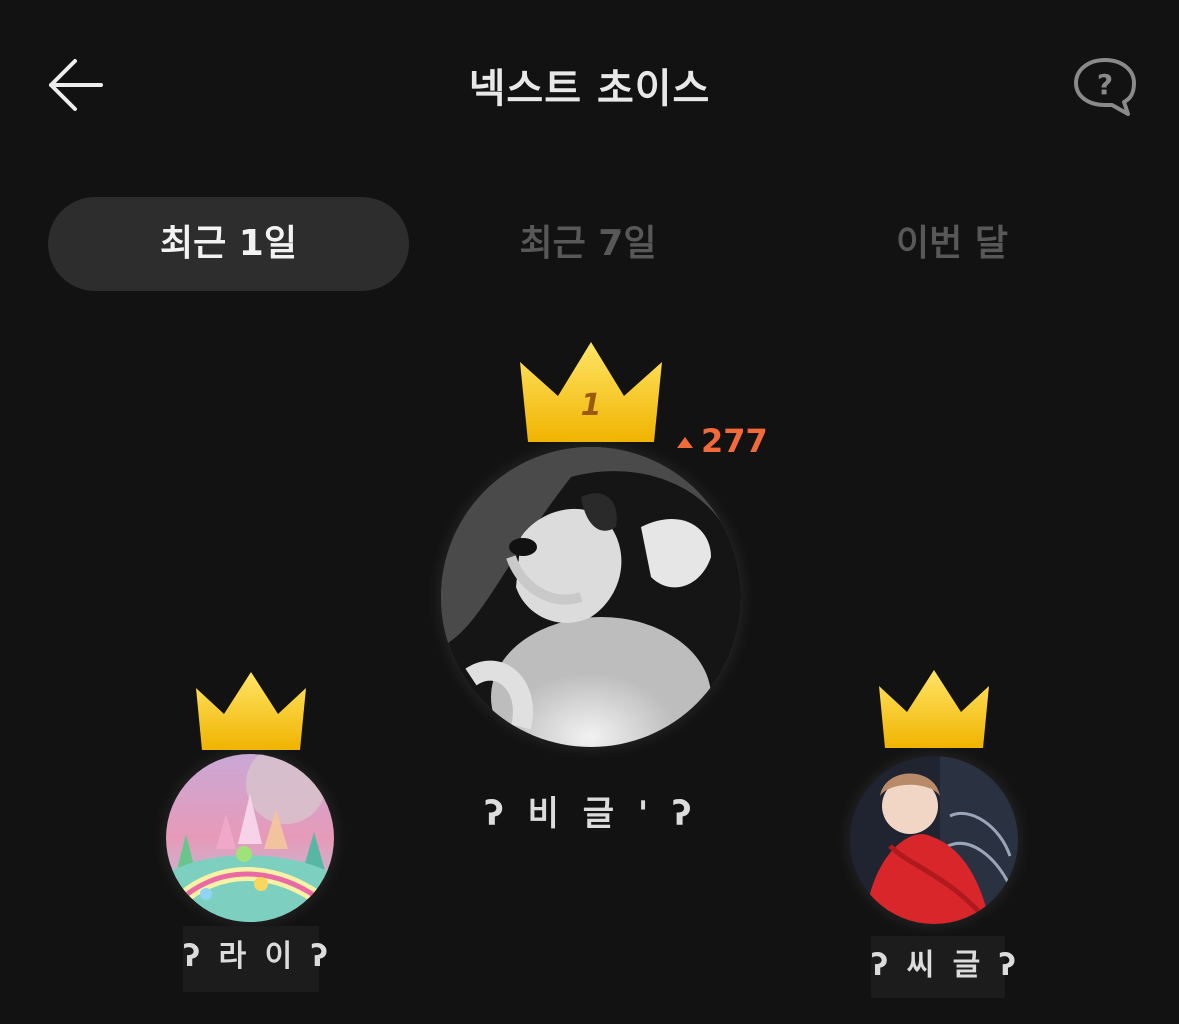  I want to click on tab-recent-7-days: 최근 7일, so click(588, 244).